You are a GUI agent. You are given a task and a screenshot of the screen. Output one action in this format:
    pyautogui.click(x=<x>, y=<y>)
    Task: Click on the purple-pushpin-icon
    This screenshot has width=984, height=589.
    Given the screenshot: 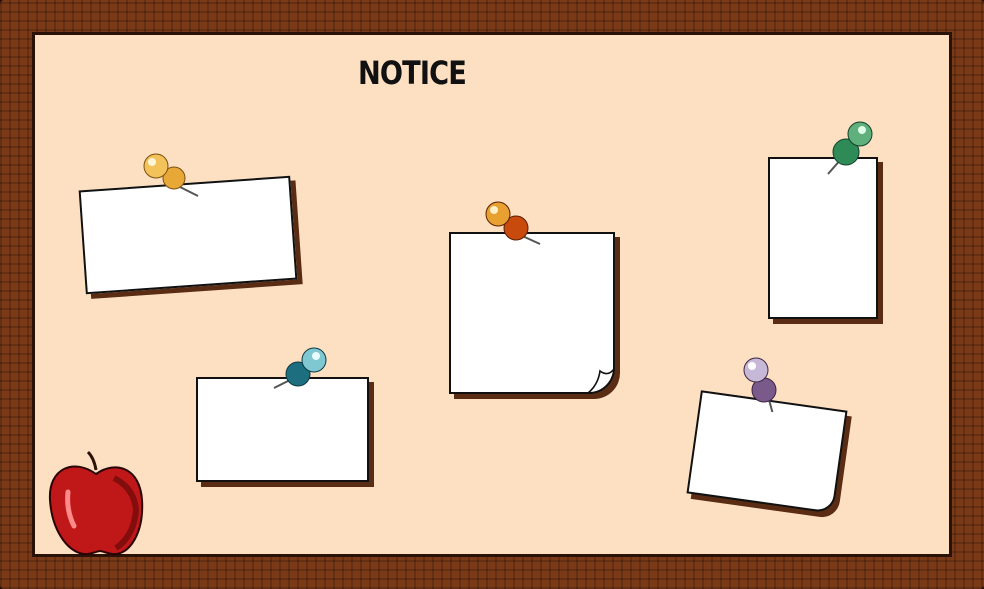 What is the action you would take?
    pyautogui.click(x=760, y=384)
    